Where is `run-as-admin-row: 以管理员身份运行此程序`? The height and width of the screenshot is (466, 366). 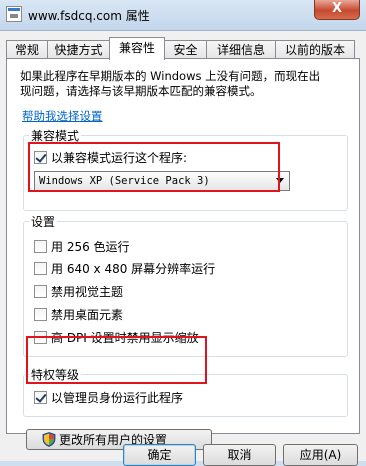 run-as-admin-row: 以管理员身份运行此程序 is located at coordinates (108, 397).